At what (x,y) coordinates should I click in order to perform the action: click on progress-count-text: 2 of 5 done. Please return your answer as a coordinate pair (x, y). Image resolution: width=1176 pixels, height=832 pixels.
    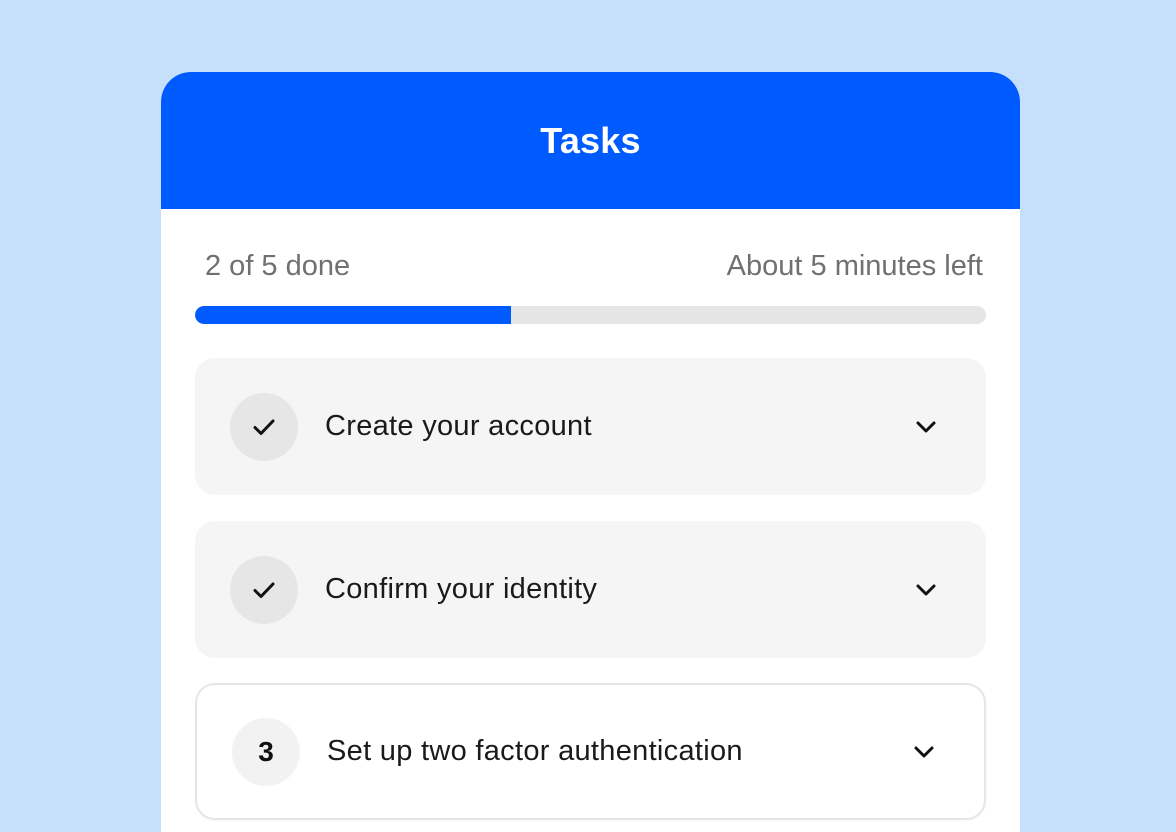
    Looking at the image, I should click on (278, 266).